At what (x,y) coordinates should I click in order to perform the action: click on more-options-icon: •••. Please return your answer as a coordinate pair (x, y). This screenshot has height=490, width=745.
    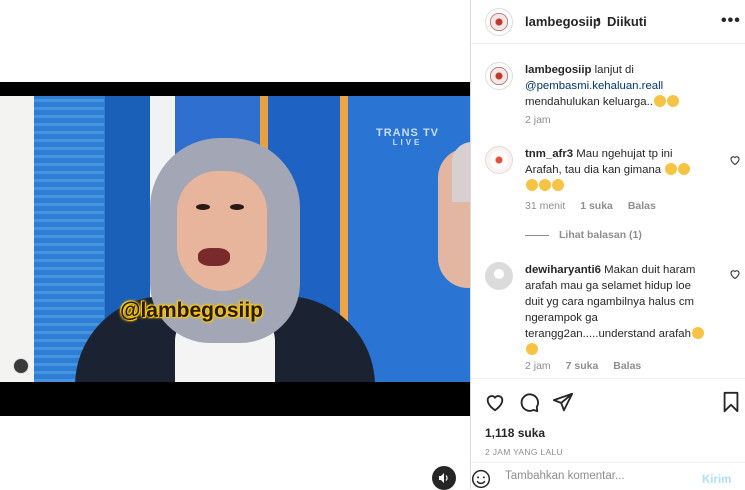
    Looking at the image, I should click on (731, 21).